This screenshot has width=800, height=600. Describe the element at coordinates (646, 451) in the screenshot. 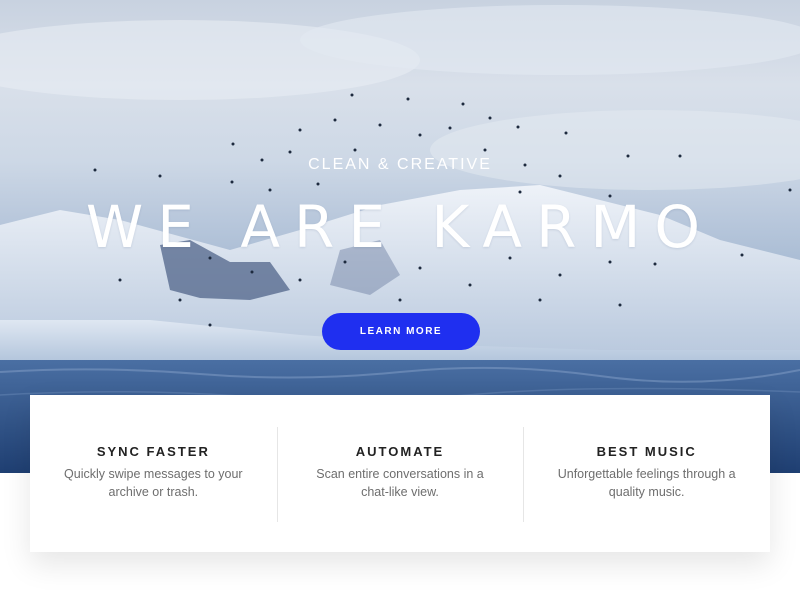

I see `feature-title: BEST MUSIC` at that location.